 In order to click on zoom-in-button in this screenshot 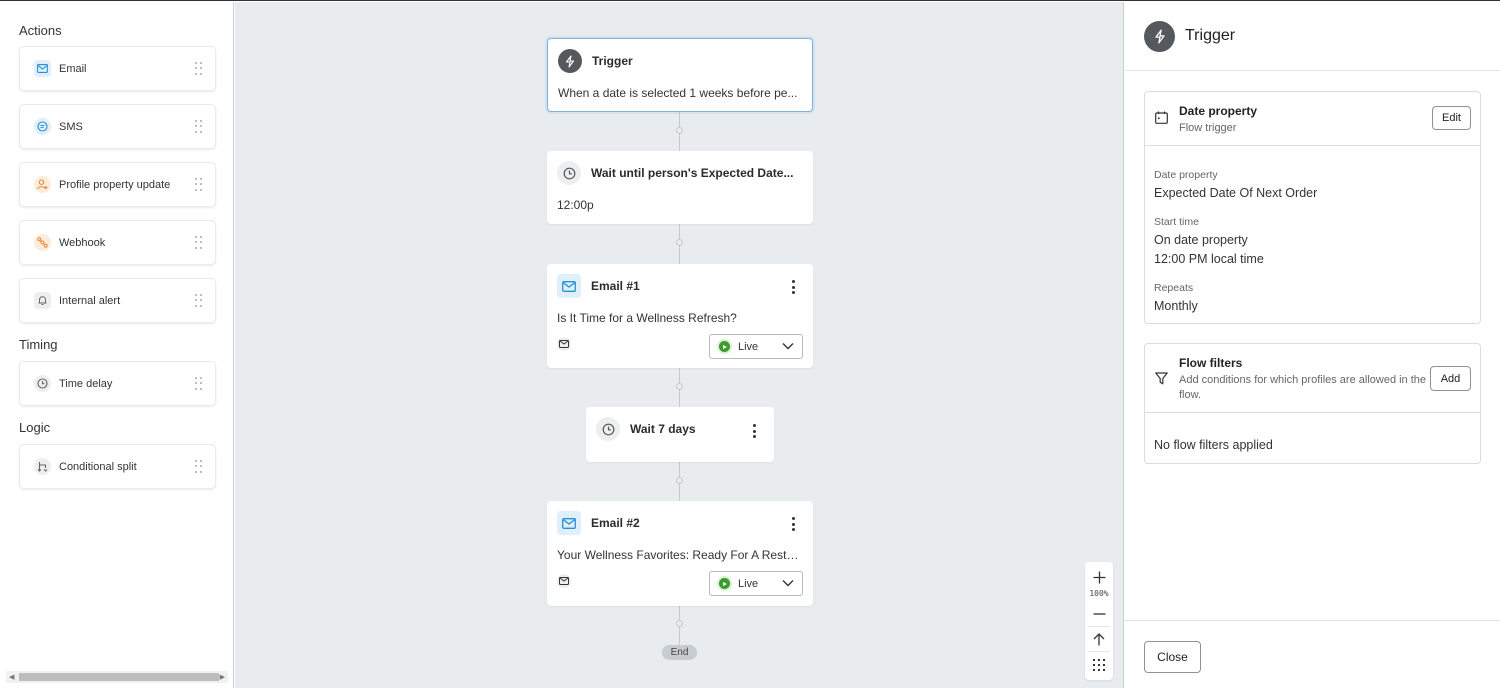, I will do `click(1099, 577)`.